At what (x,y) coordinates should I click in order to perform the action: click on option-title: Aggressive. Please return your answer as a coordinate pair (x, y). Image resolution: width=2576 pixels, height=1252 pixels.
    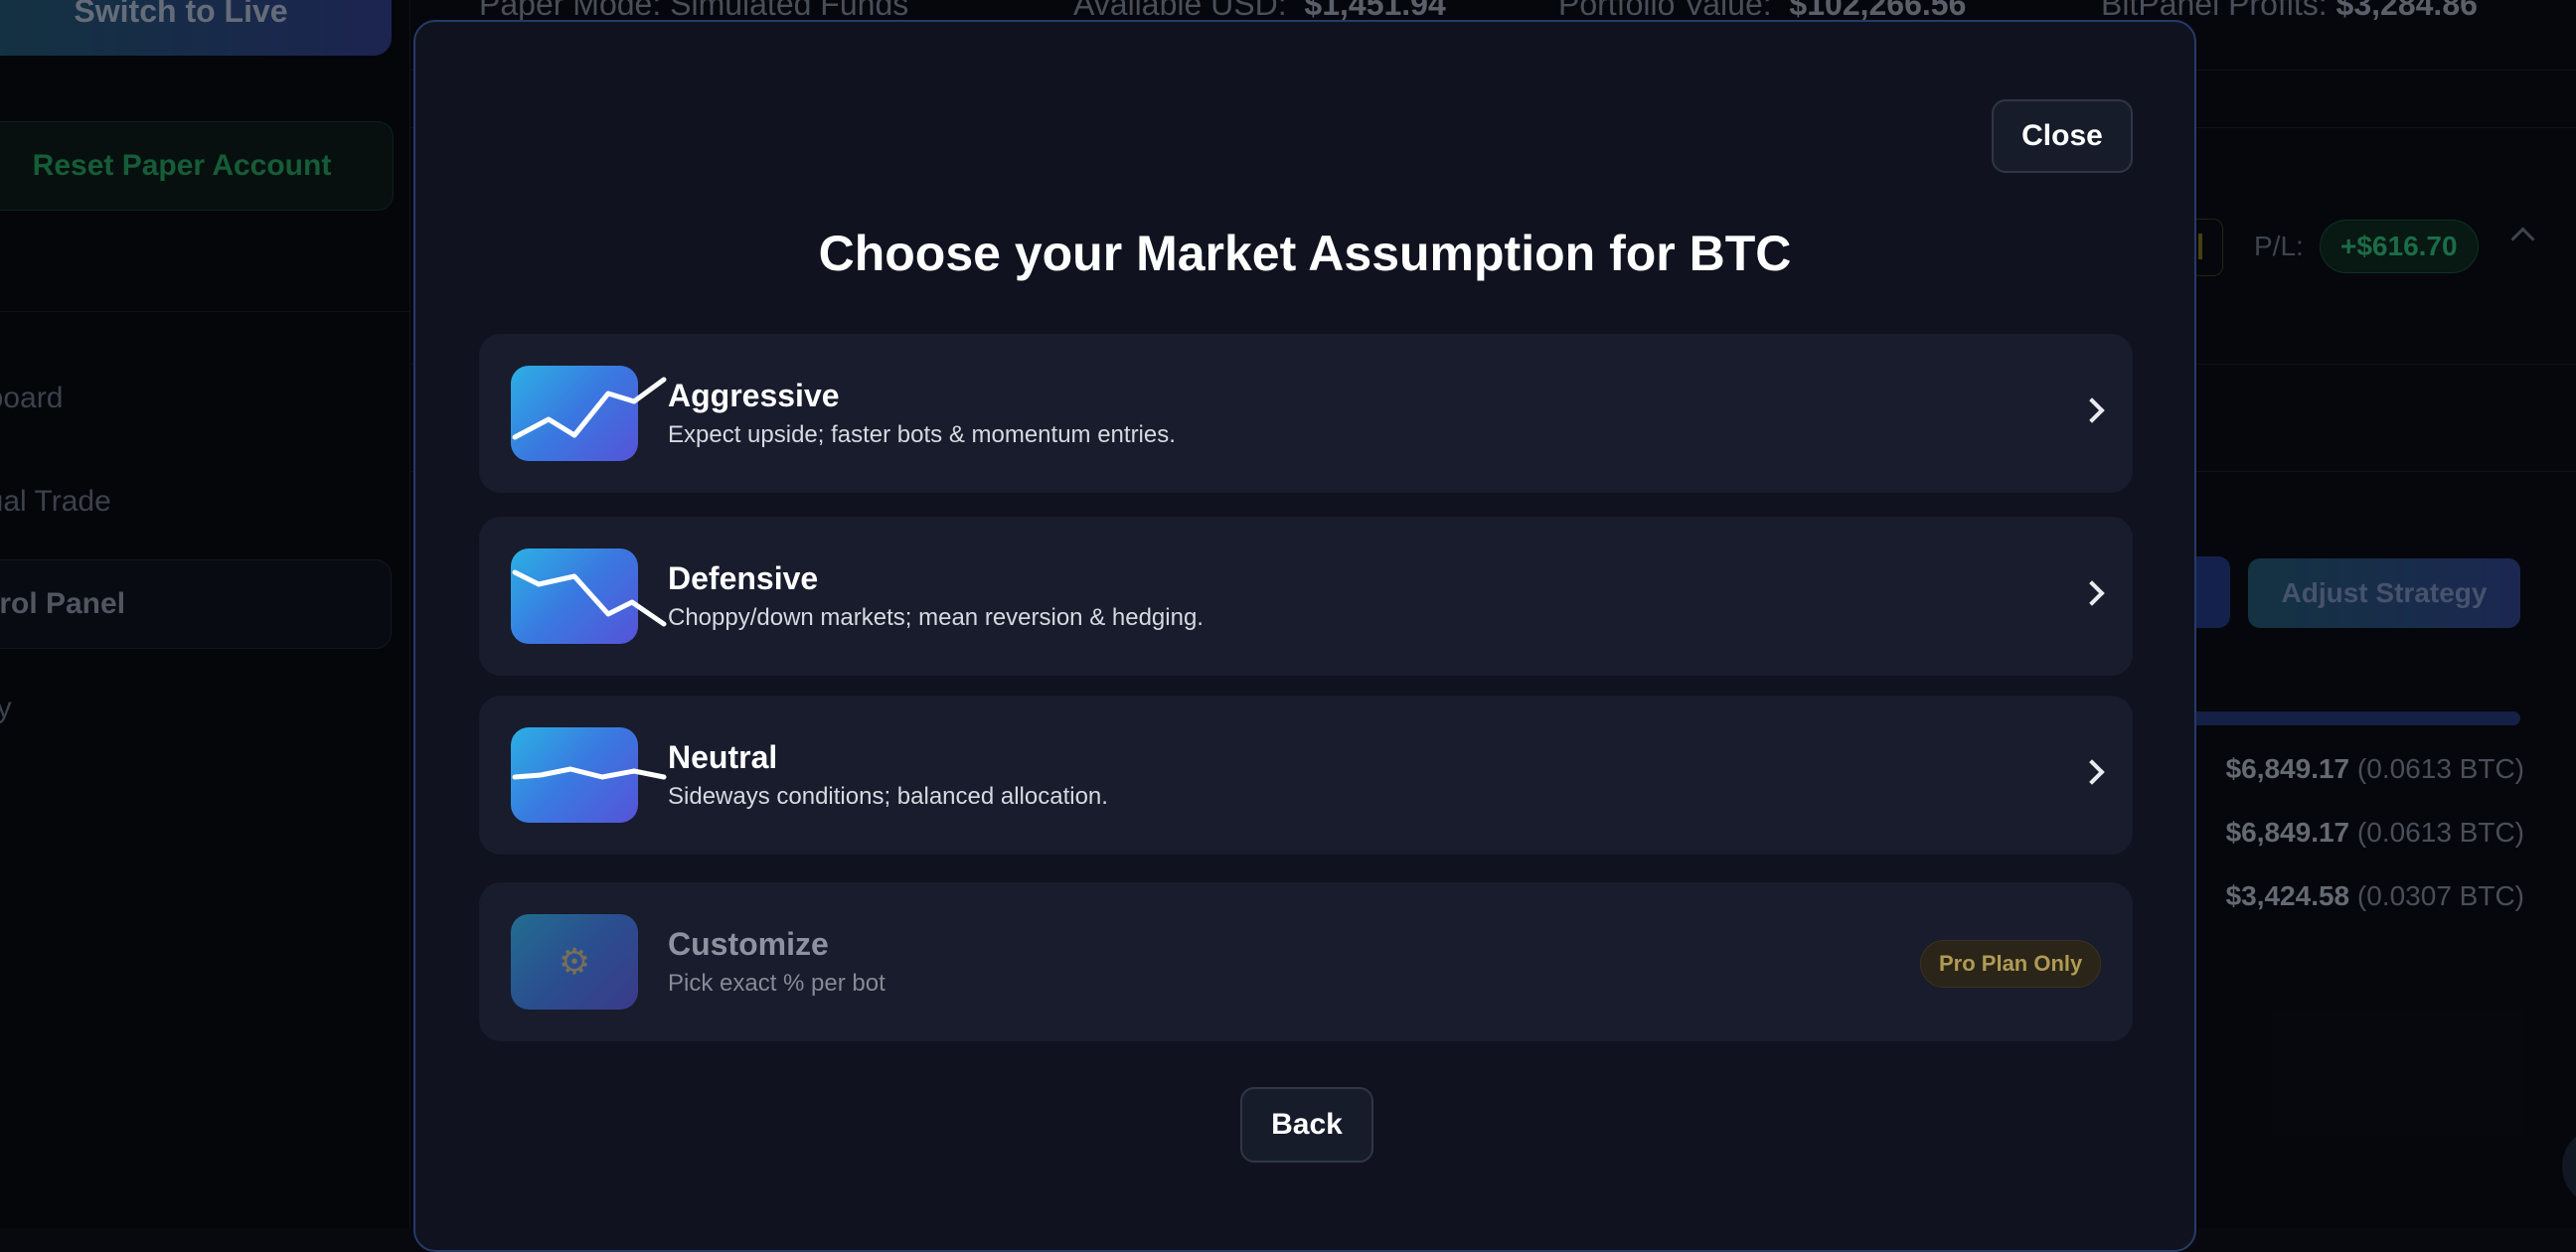
    Looking at the image, I should click on (754, 395).